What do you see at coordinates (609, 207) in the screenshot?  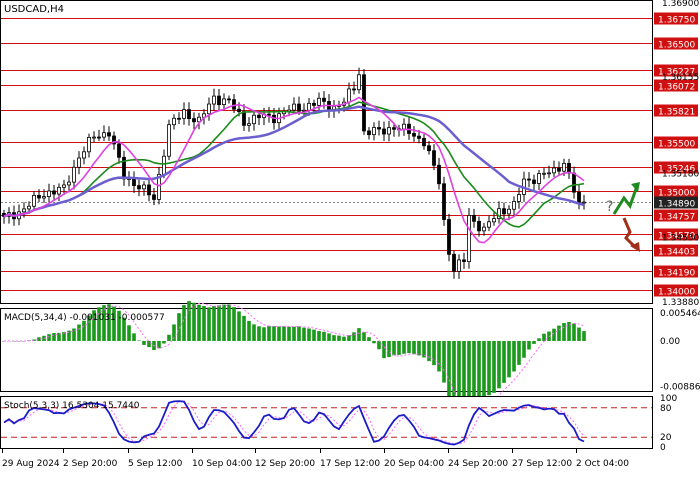 I see `forecast-question: ?` at bounding box center [609, 207].